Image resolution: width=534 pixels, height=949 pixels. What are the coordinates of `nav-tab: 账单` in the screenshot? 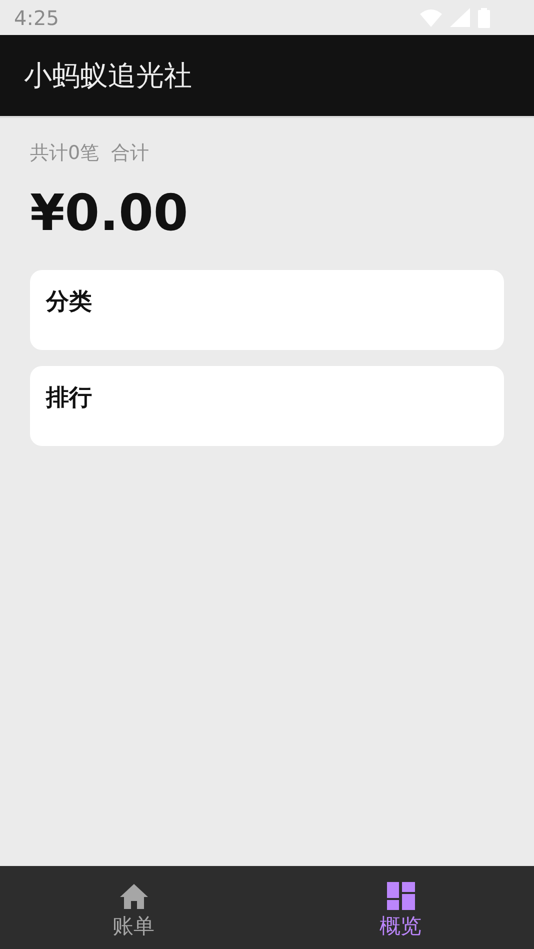 It's located at (133, 907).